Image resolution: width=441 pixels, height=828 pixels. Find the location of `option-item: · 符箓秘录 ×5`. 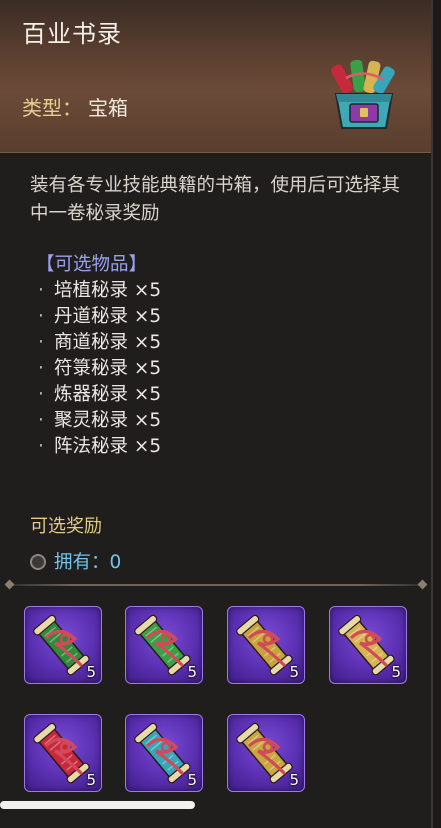

option-item: · 符箓秘录 ×5 is located at coordinates (99, 369).